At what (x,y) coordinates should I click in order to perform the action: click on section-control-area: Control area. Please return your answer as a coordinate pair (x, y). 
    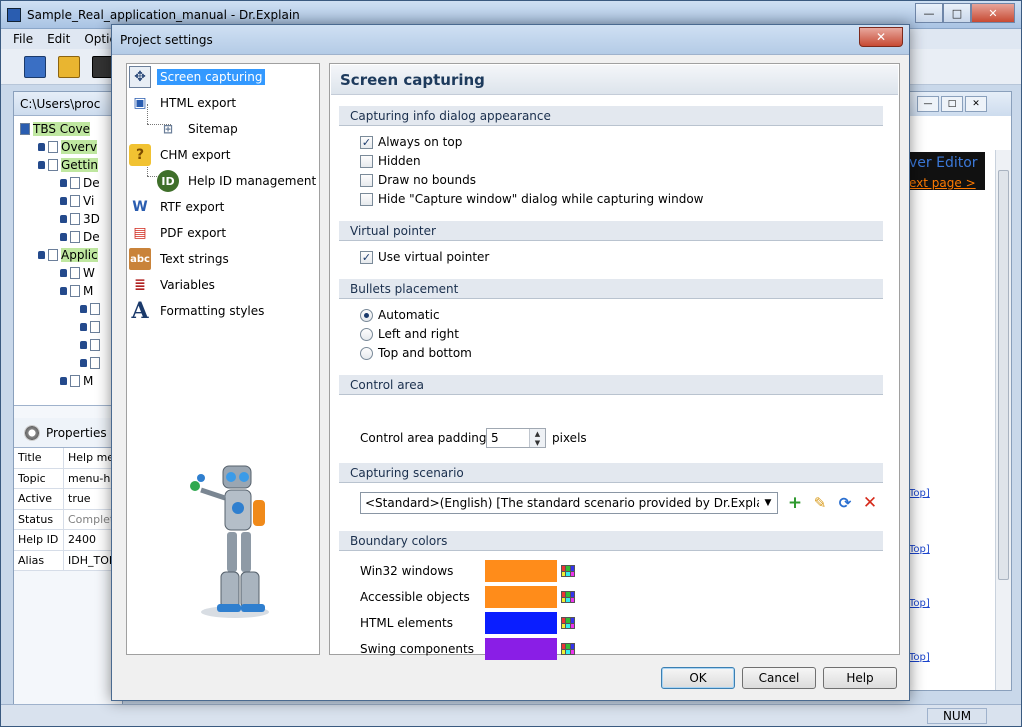
    Looking at the image, I should click on (611, 385).